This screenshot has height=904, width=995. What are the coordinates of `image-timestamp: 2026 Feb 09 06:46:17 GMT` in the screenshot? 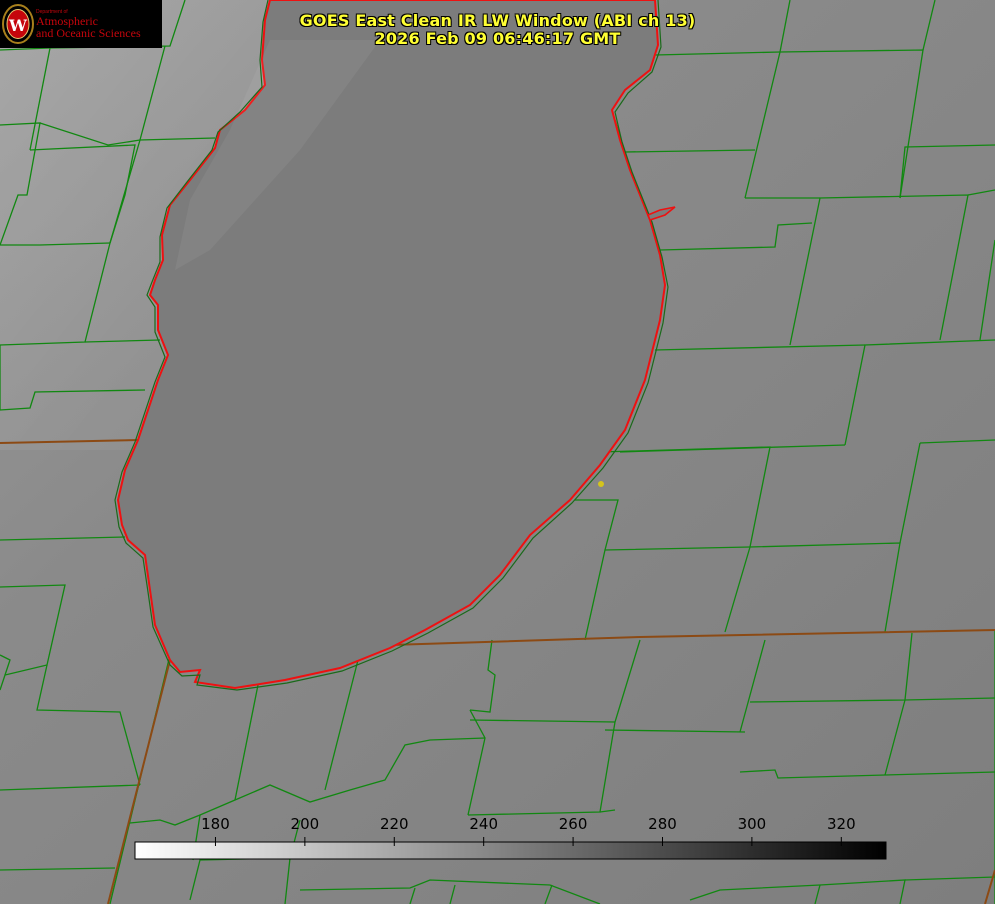 It's located at (497, 38).